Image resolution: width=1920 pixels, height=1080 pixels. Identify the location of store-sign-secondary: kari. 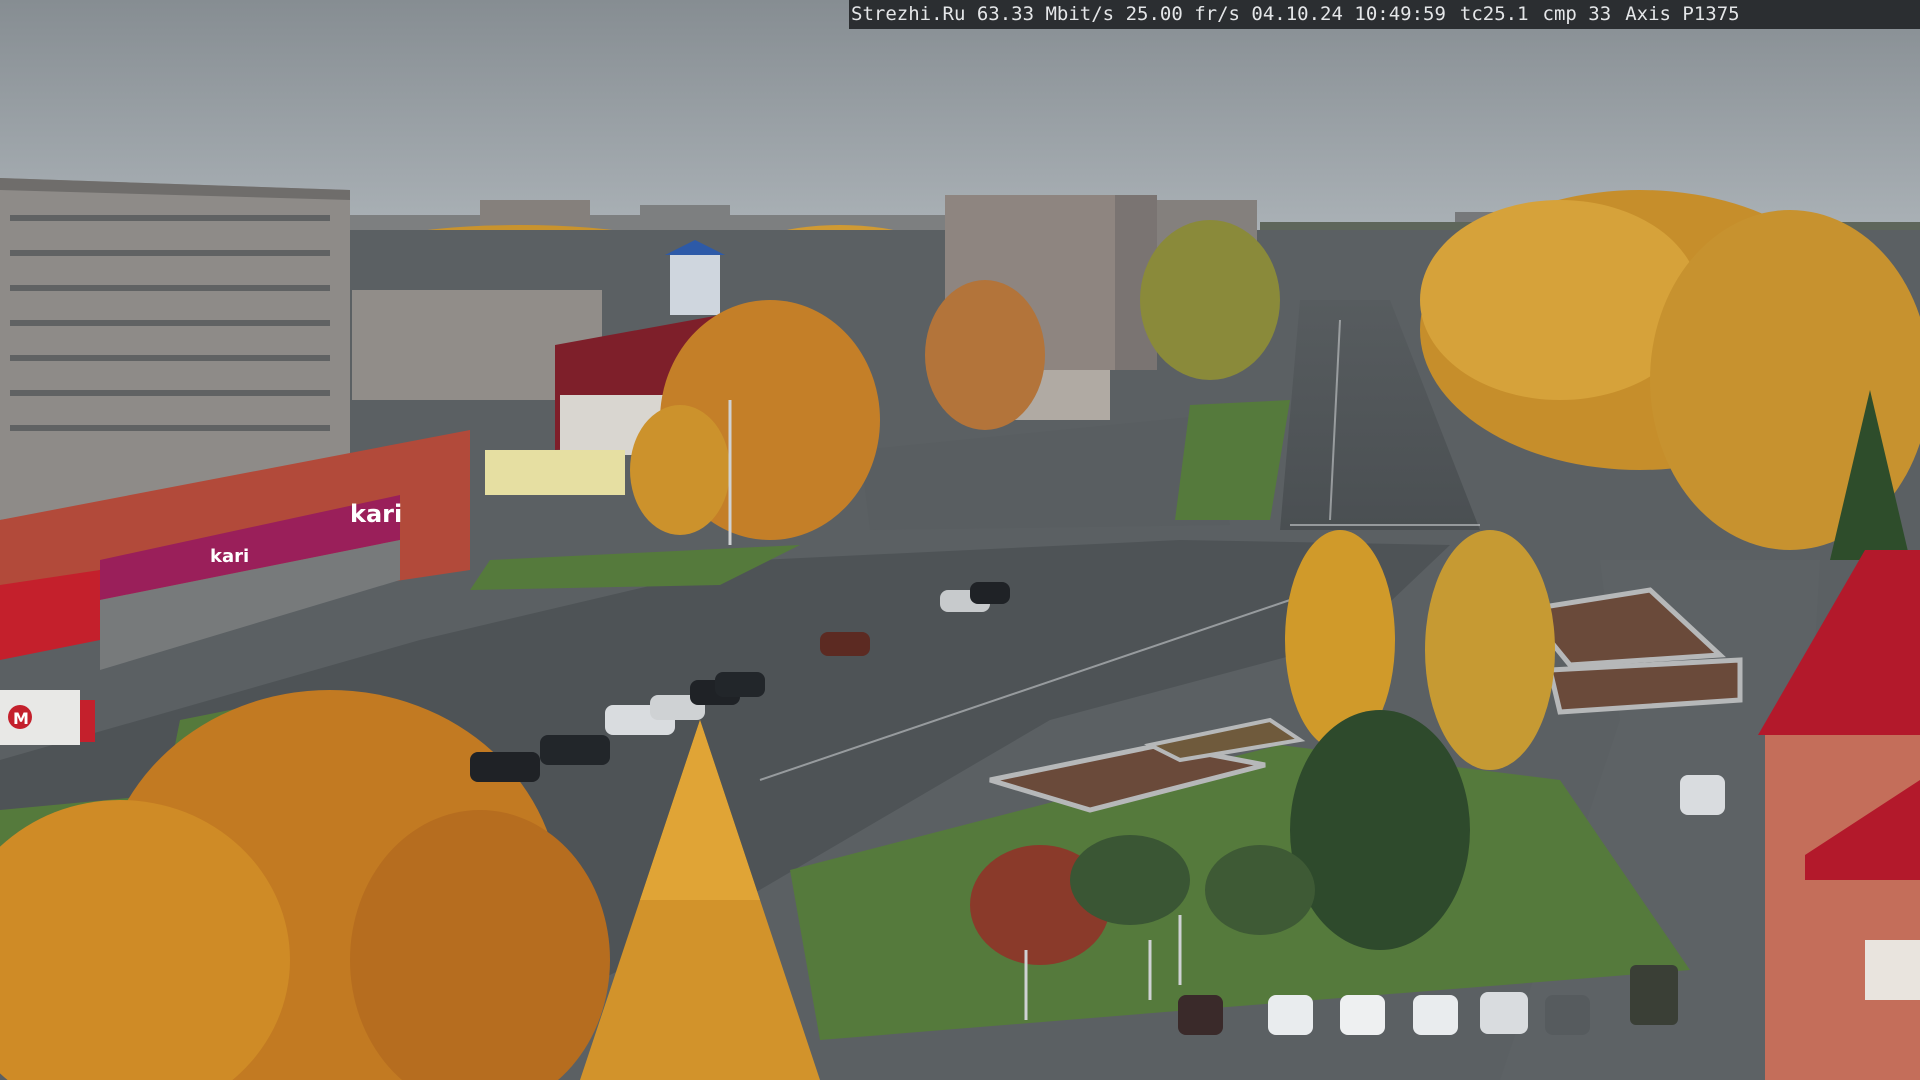
(229, 556).